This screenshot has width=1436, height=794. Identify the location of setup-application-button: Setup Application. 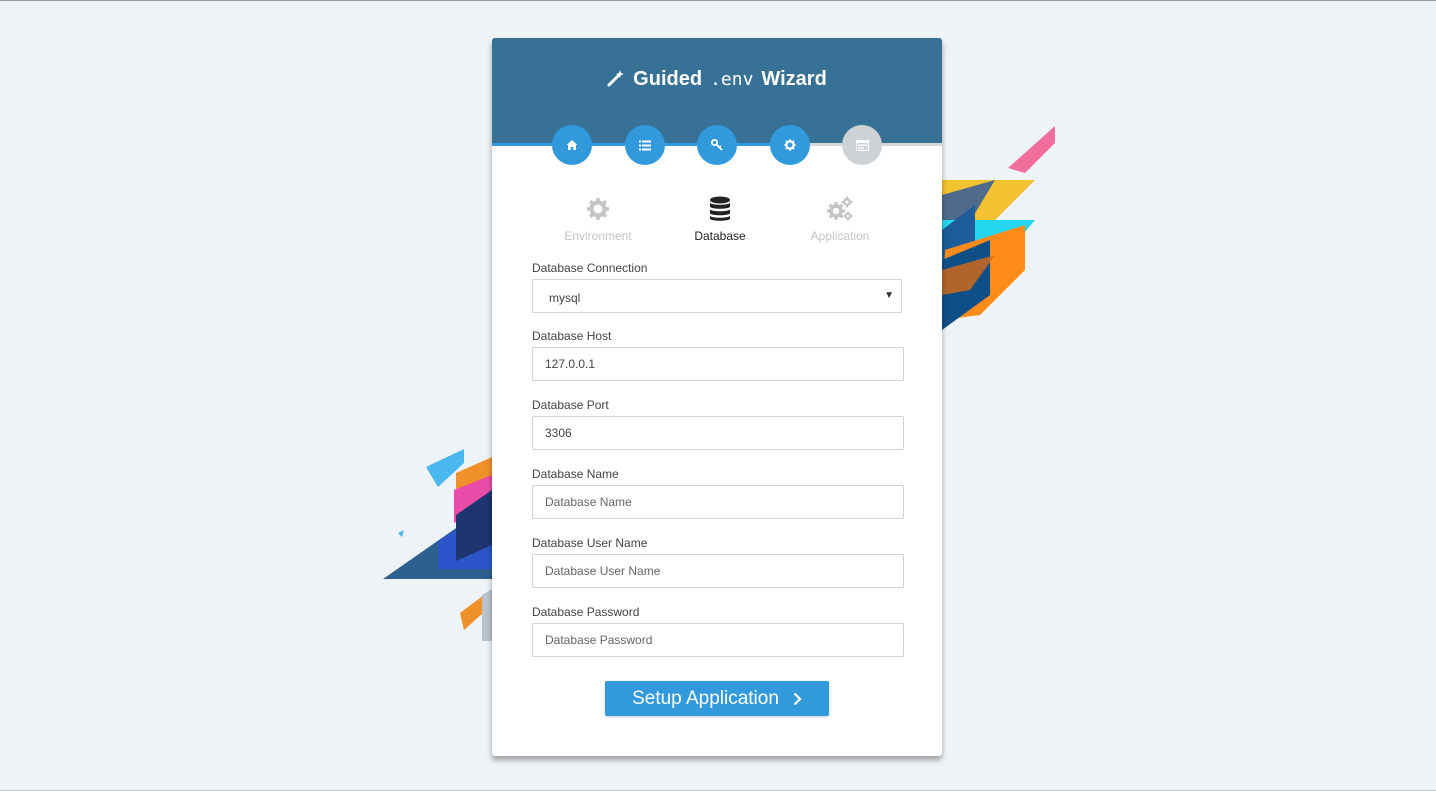
(717, 698).